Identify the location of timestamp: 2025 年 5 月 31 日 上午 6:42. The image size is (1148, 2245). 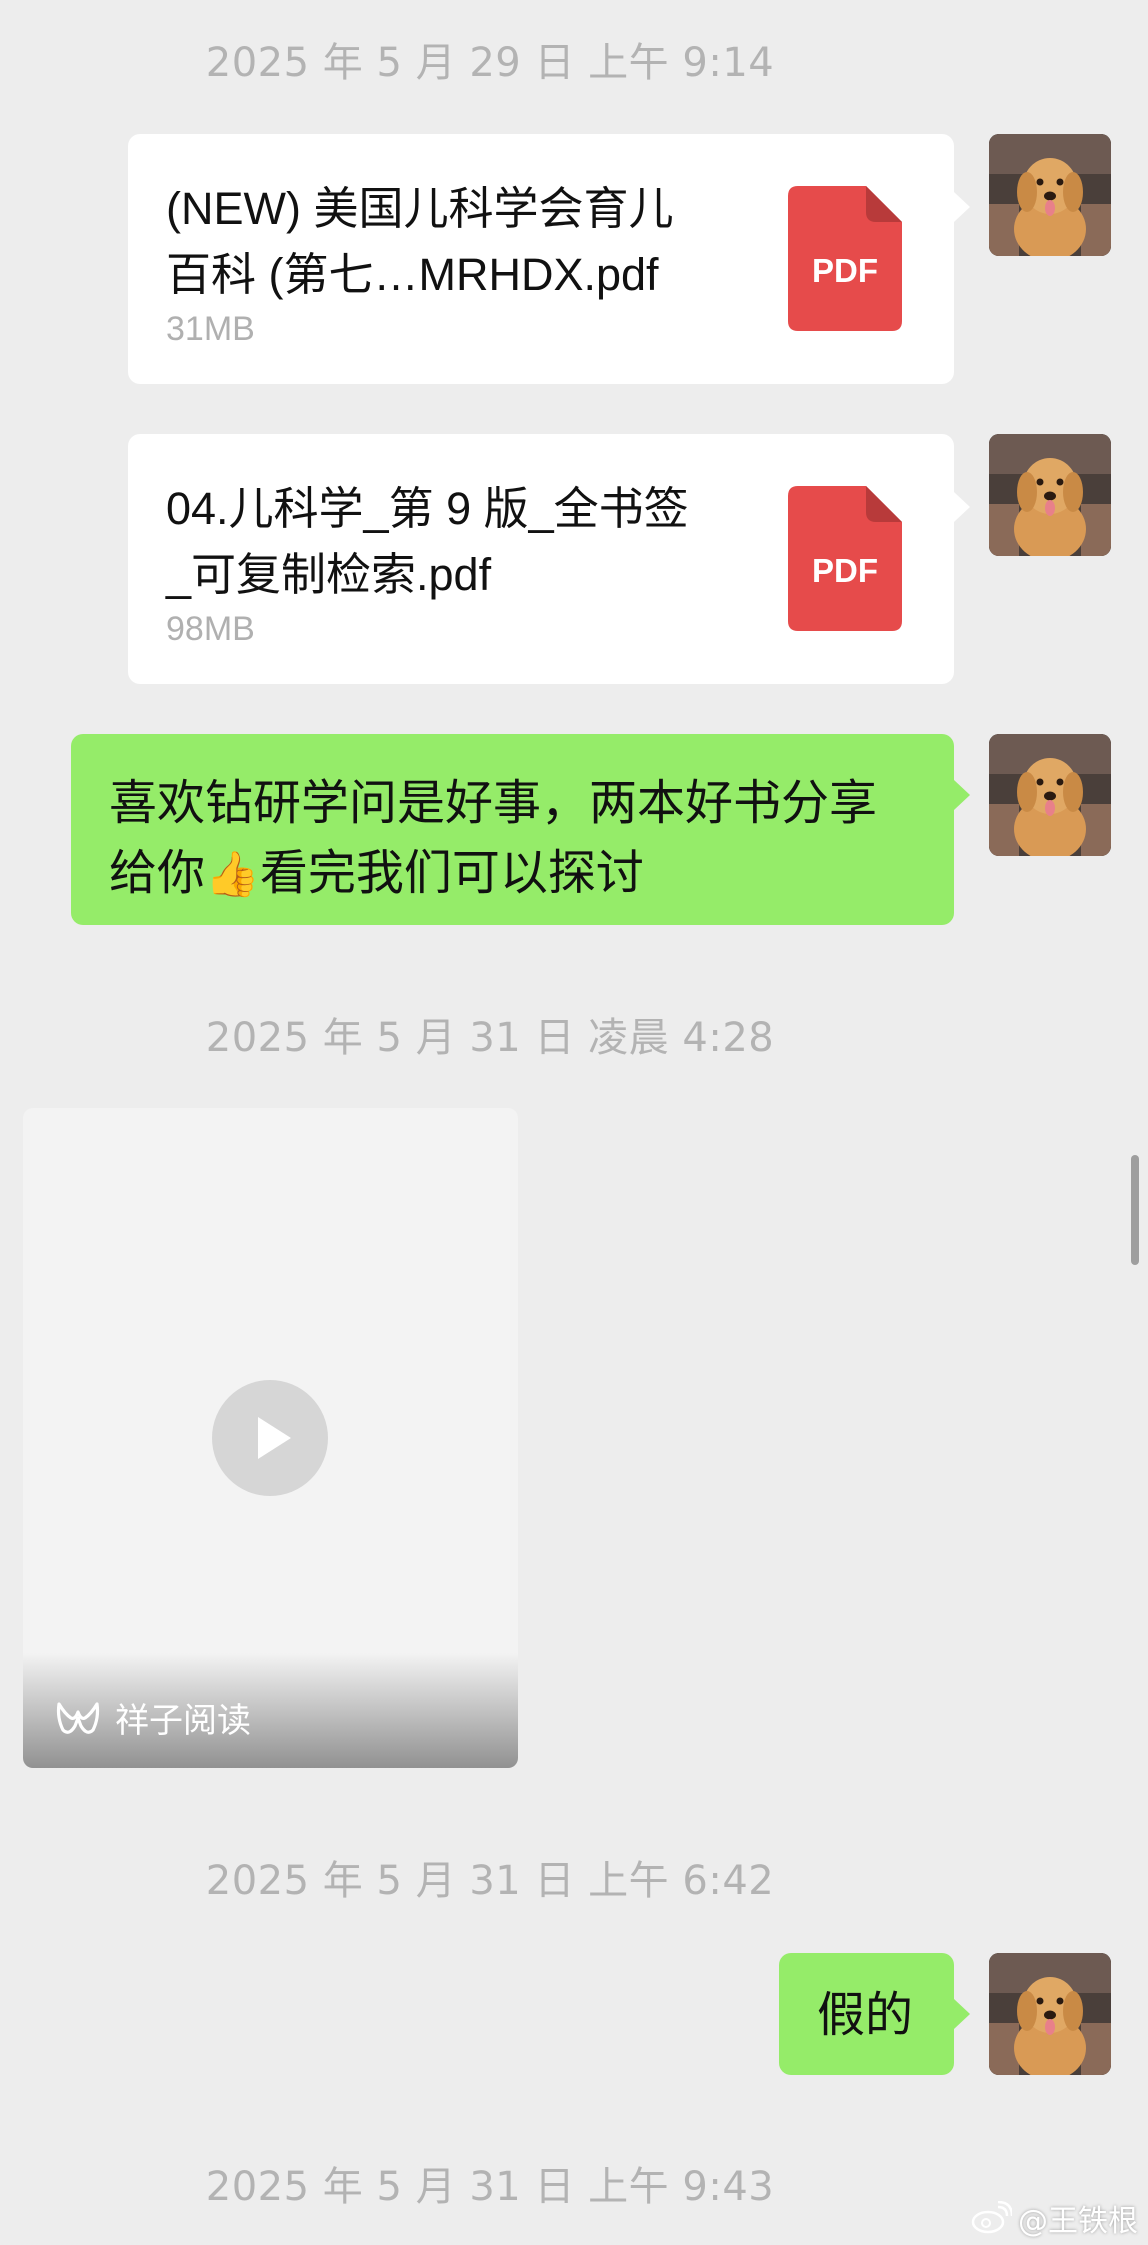
(490, 1881).